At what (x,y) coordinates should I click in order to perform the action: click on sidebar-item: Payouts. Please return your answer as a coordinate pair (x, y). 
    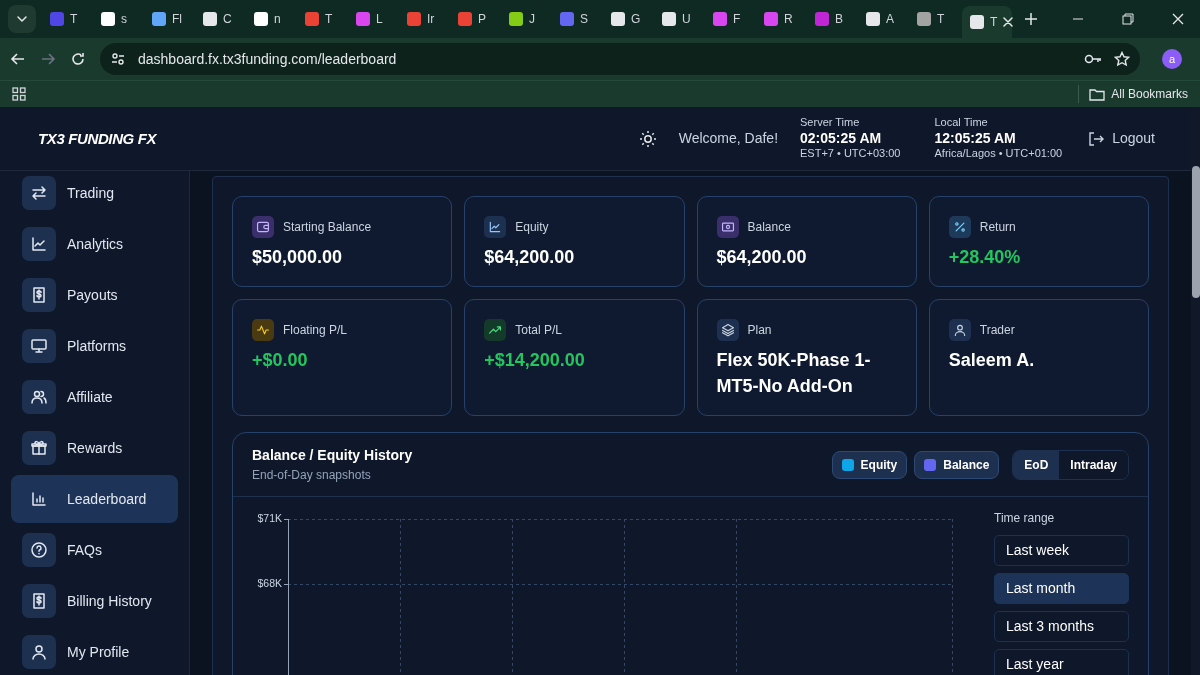
    Looking at the image, I should click on (94, 295).